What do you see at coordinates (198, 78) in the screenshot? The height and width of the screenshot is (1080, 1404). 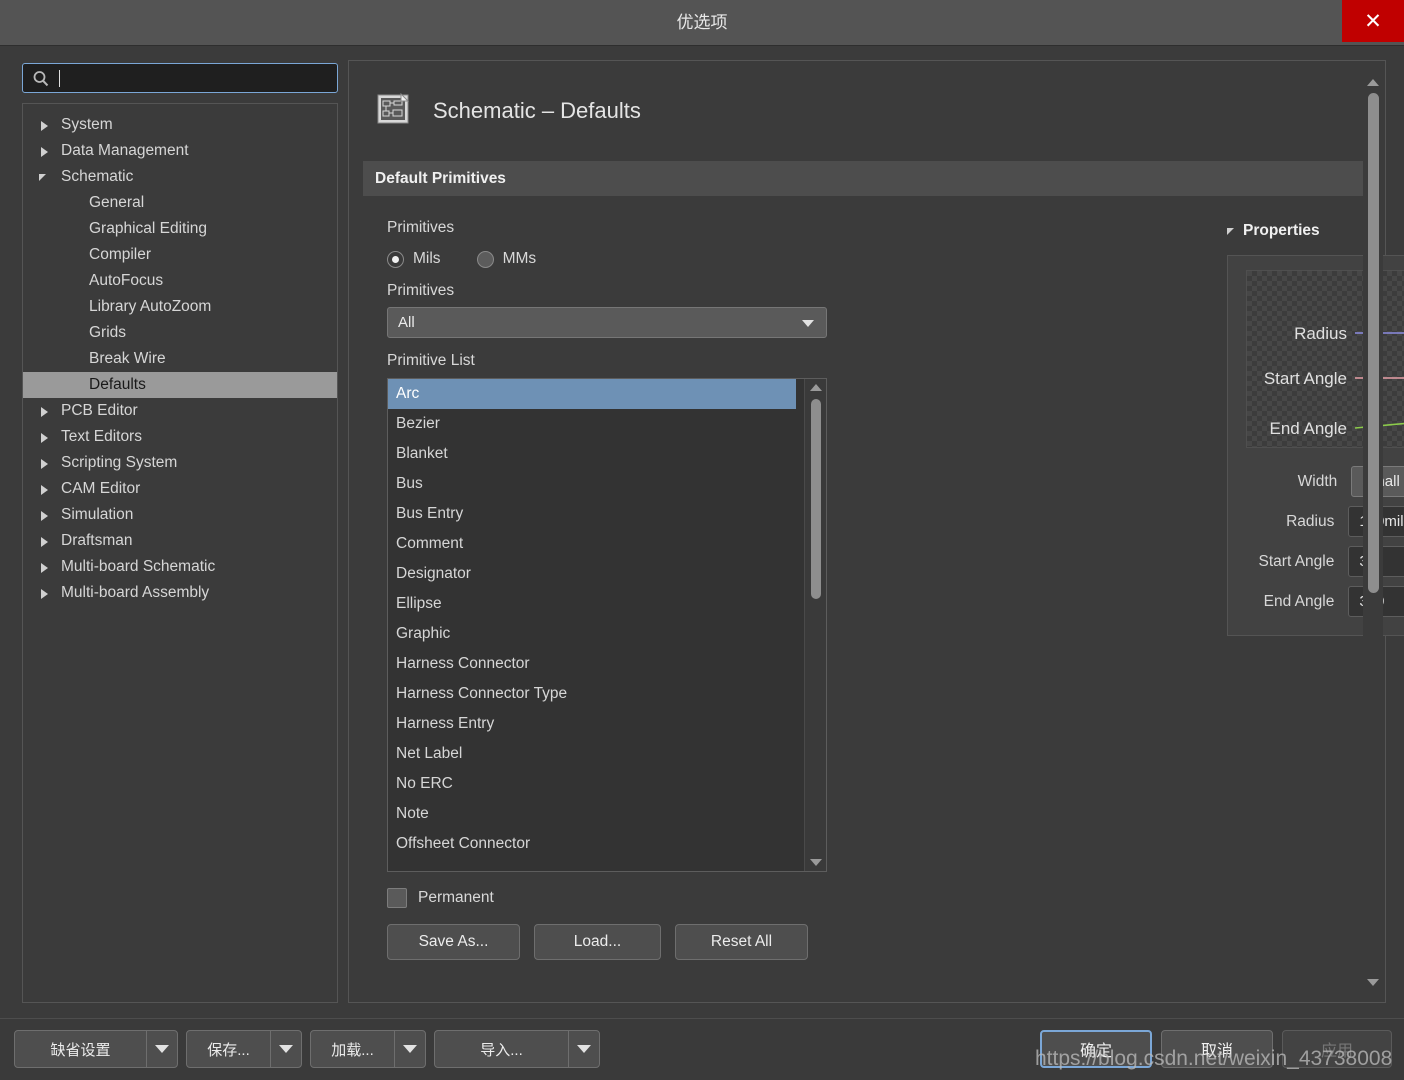 I see `search-input` at bounding box center [198, 78].